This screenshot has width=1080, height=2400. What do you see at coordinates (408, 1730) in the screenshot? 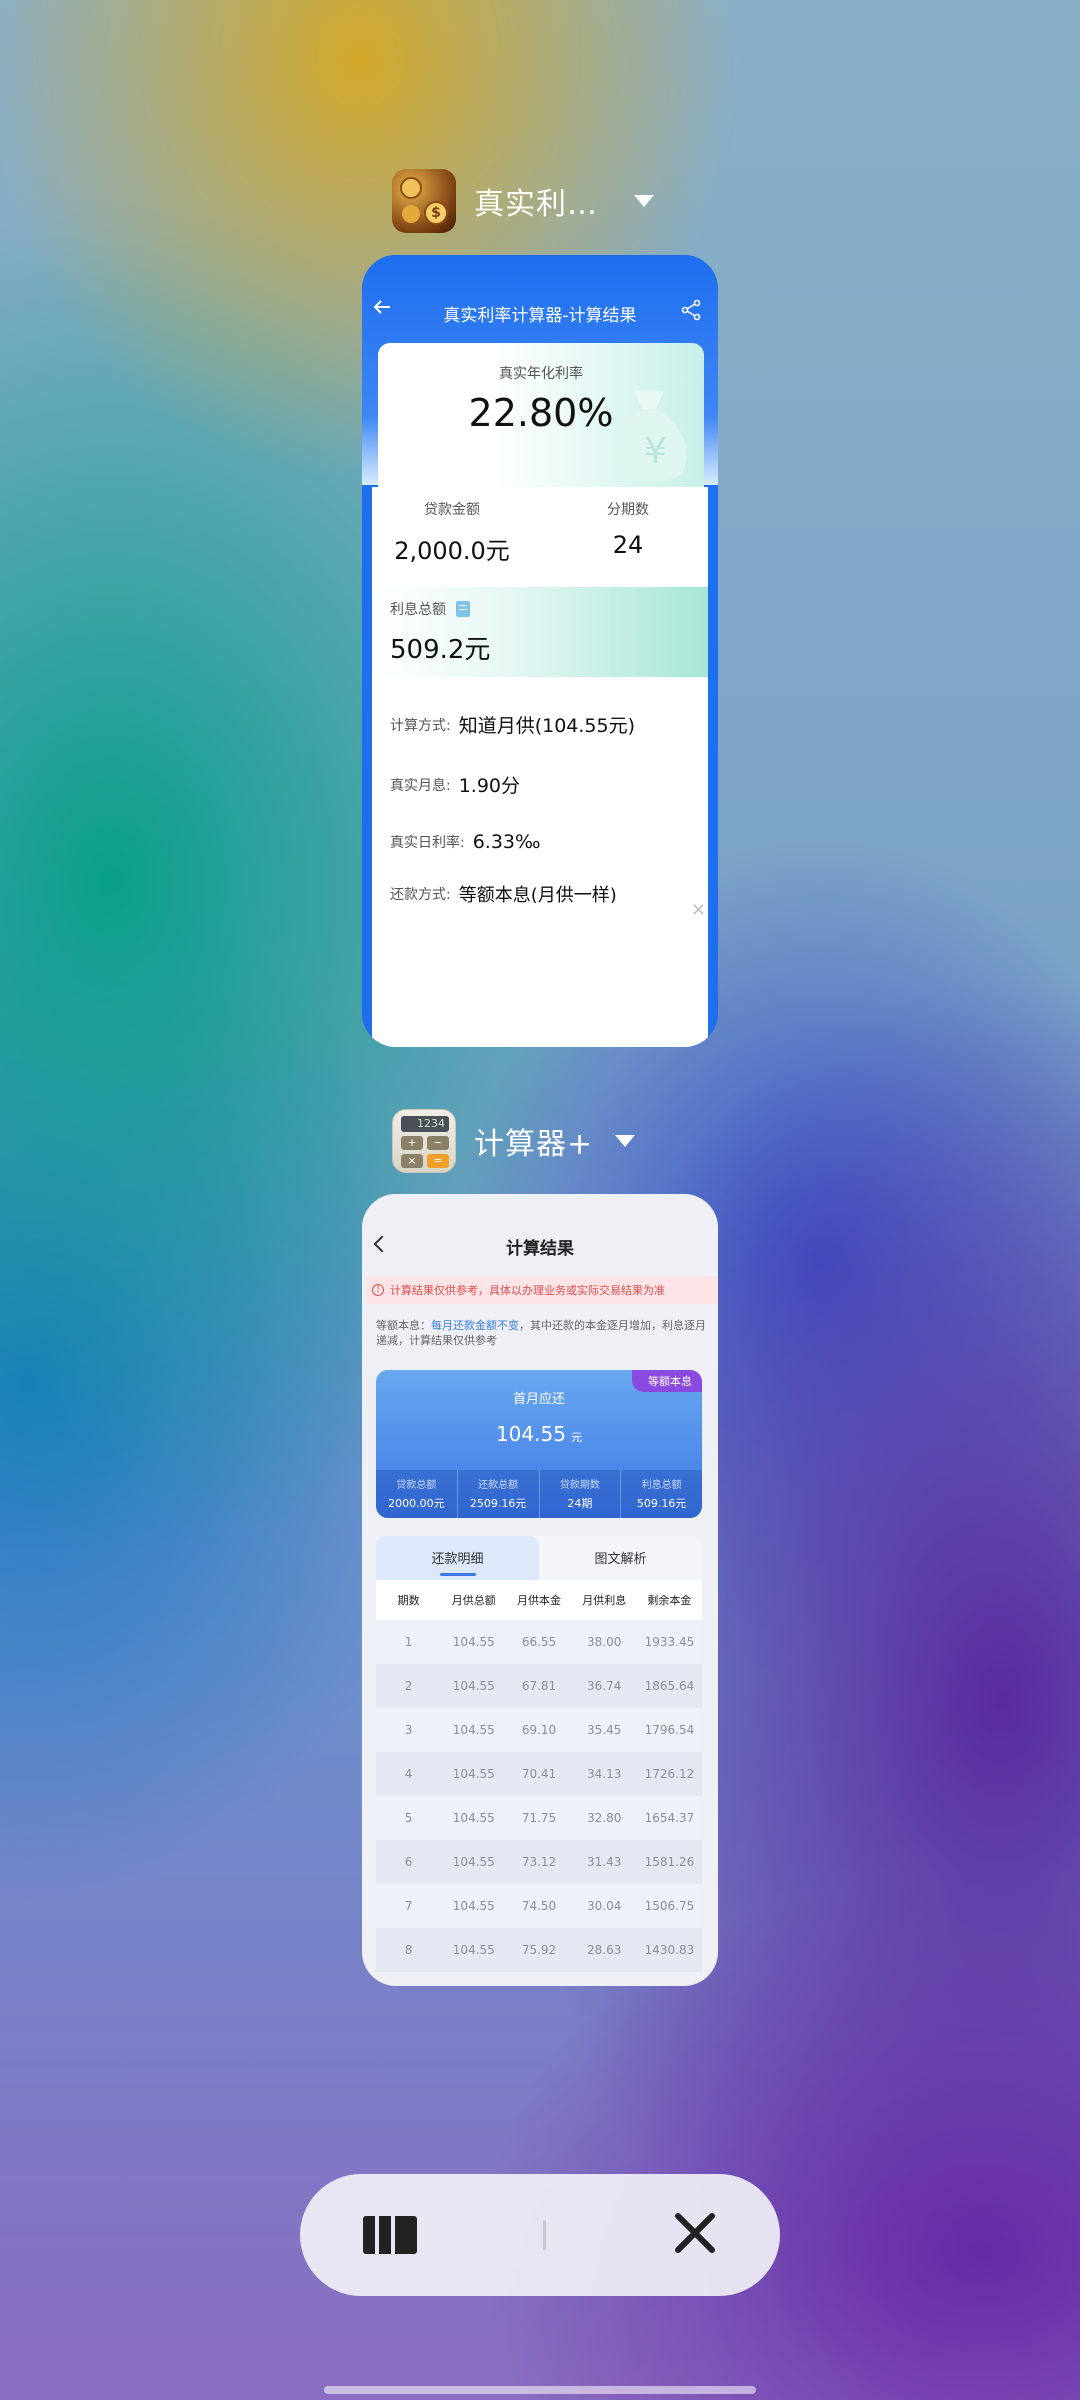
I see `cell: 3` at bounding box center [408, 1730].